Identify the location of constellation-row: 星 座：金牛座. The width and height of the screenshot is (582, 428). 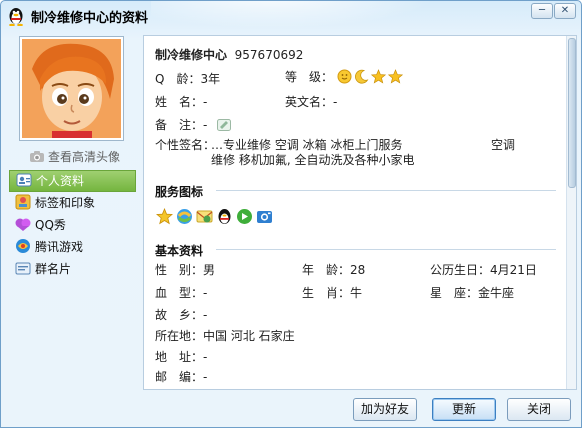
(472, 292).